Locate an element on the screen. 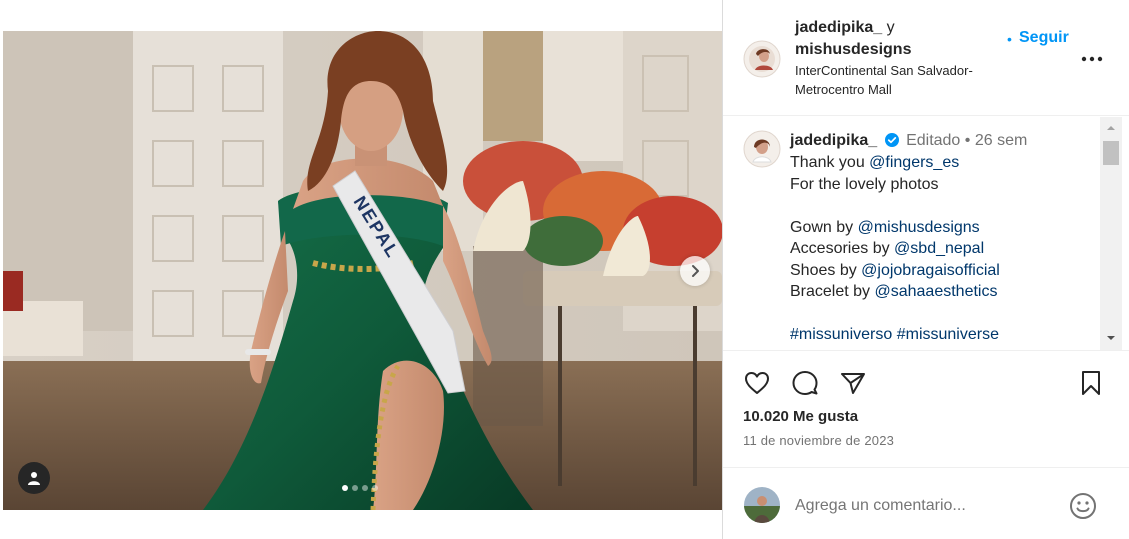  caption-line: Accesories by @sbd_nepal is located at coordinates (945, 249).